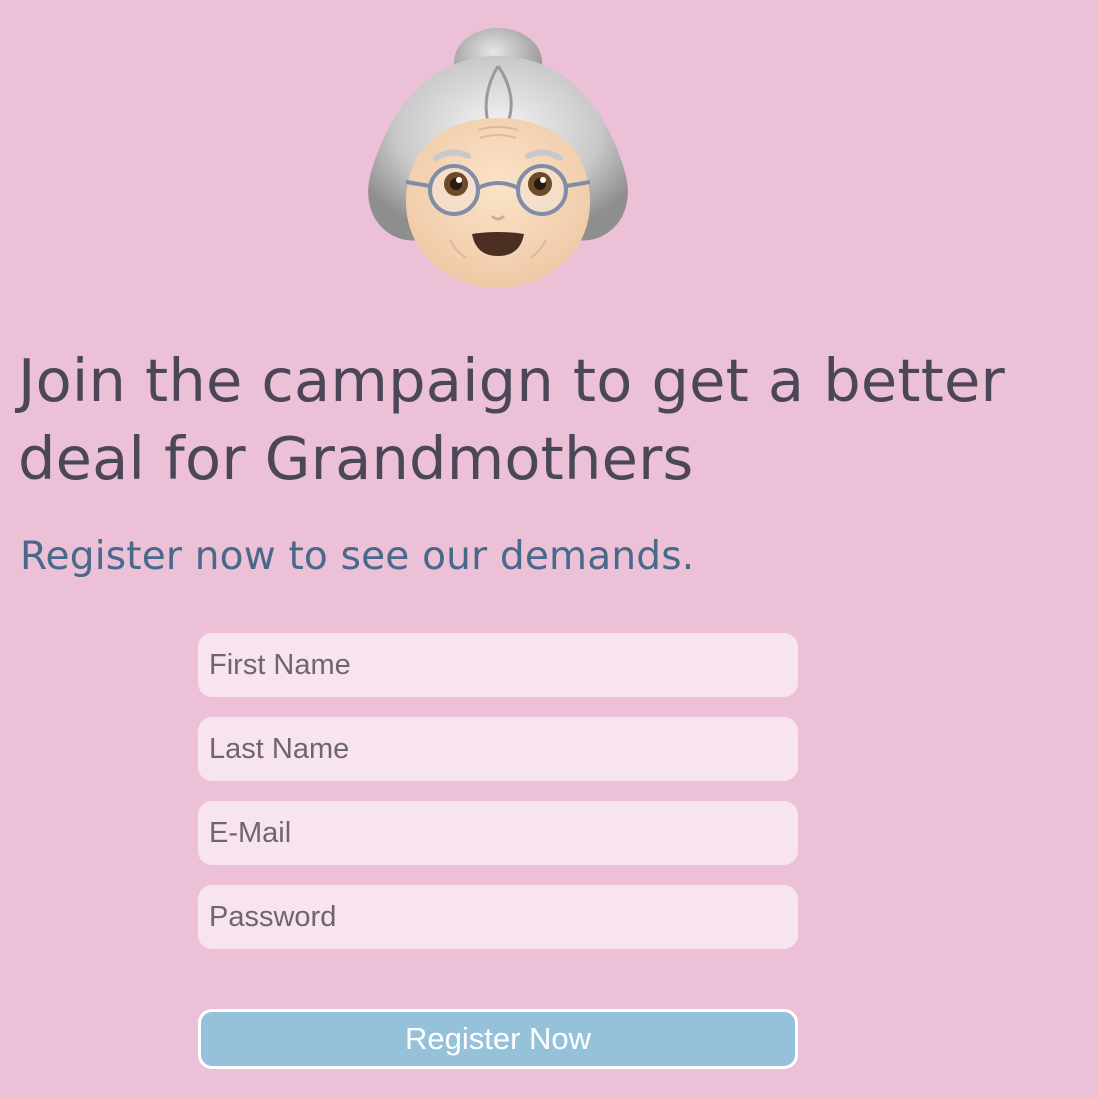  Describe the element at coordinates (498, 1039) in the screenshot. I see `register-now-button: Register Now` at that location.